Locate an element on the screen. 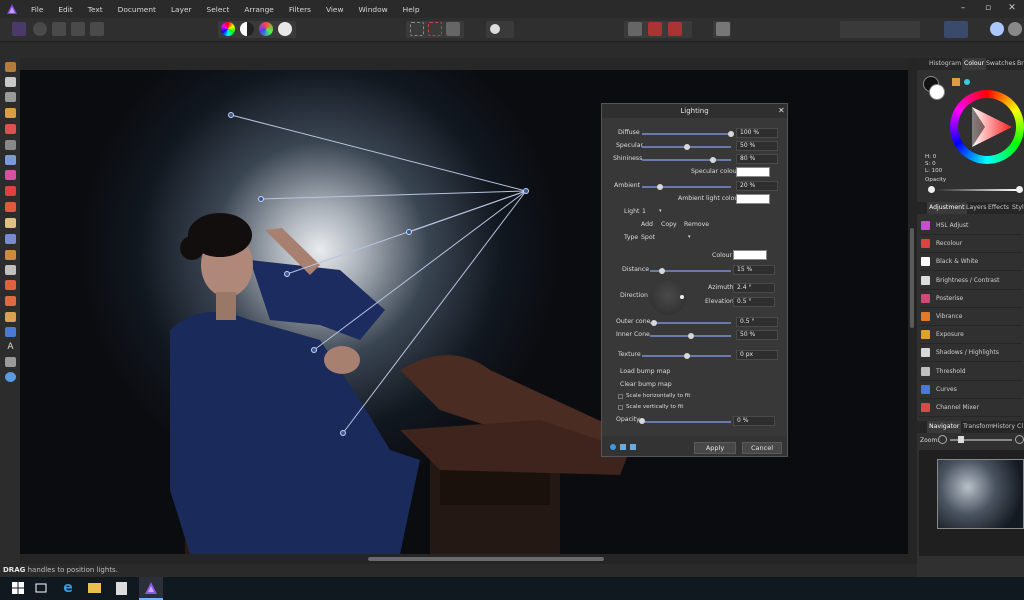 This screenshot has width=1024, height=600. texture-knob is located at coordinates (686, 356).